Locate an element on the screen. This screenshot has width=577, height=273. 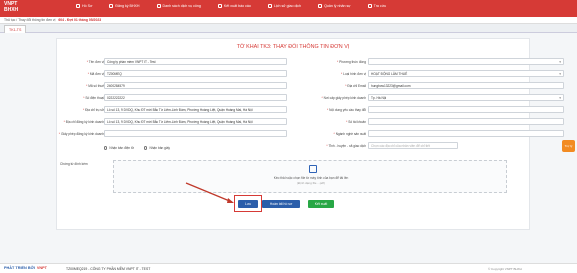
annotation-arrow is located at coordinates (209, 192).